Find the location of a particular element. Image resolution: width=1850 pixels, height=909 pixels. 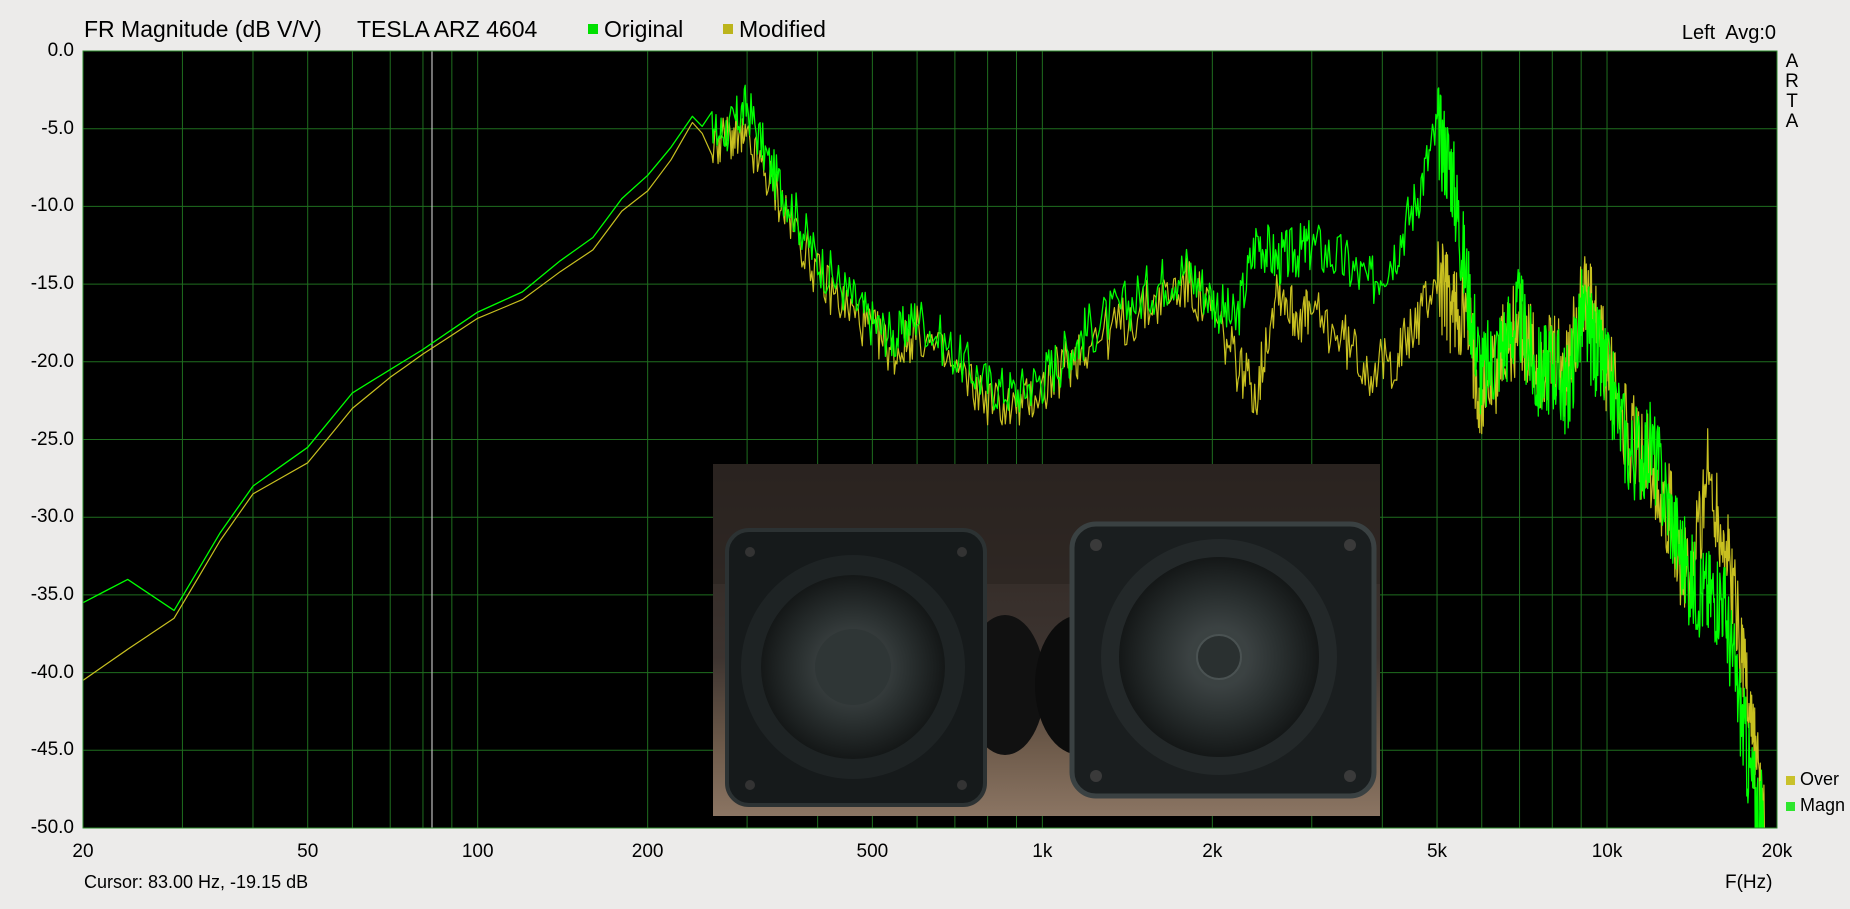

y-tick-label: -40.0 is located at coordinates (52, 672).